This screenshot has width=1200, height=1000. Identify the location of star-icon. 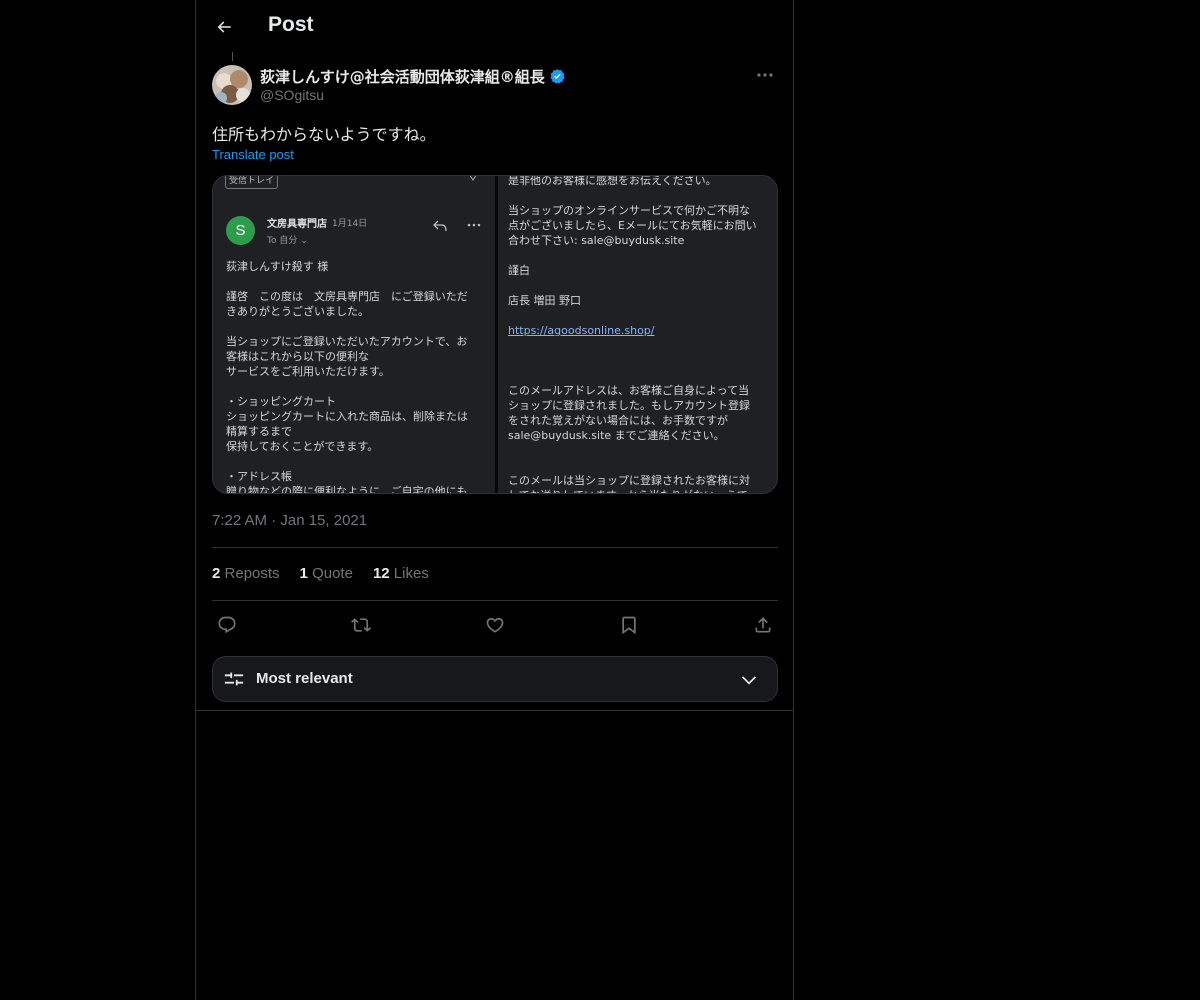
(473, 178).